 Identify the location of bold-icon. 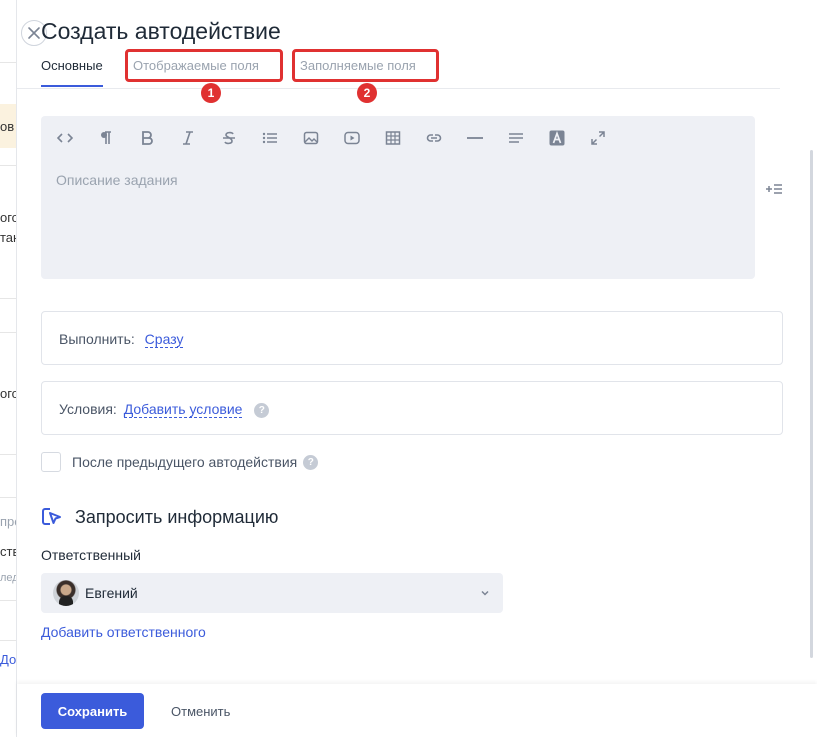
(147, 138).